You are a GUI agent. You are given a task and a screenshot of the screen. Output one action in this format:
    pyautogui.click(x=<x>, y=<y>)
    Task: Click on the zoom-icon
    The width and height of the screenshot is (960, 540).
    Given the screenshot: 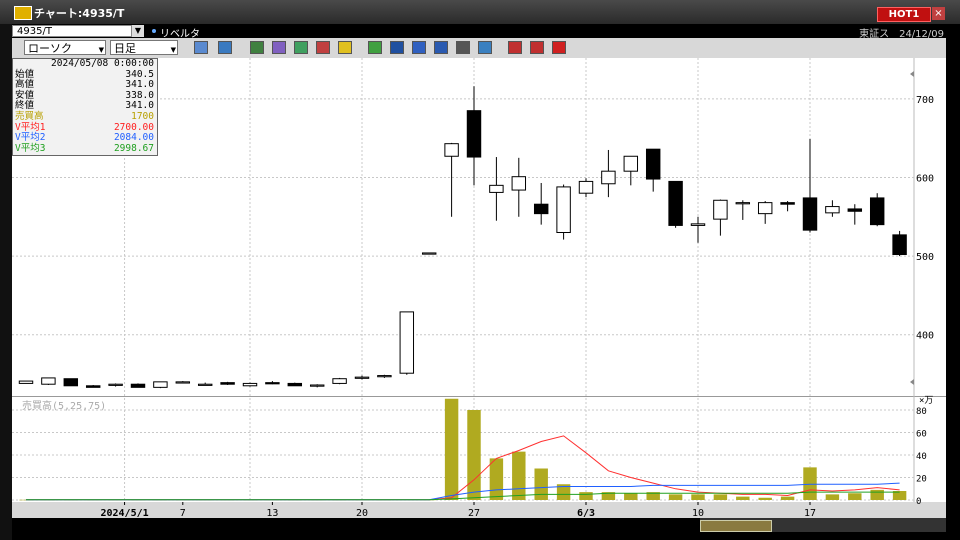 What is the action you would take?
    pyautogui.click(x=201, y=47)
    